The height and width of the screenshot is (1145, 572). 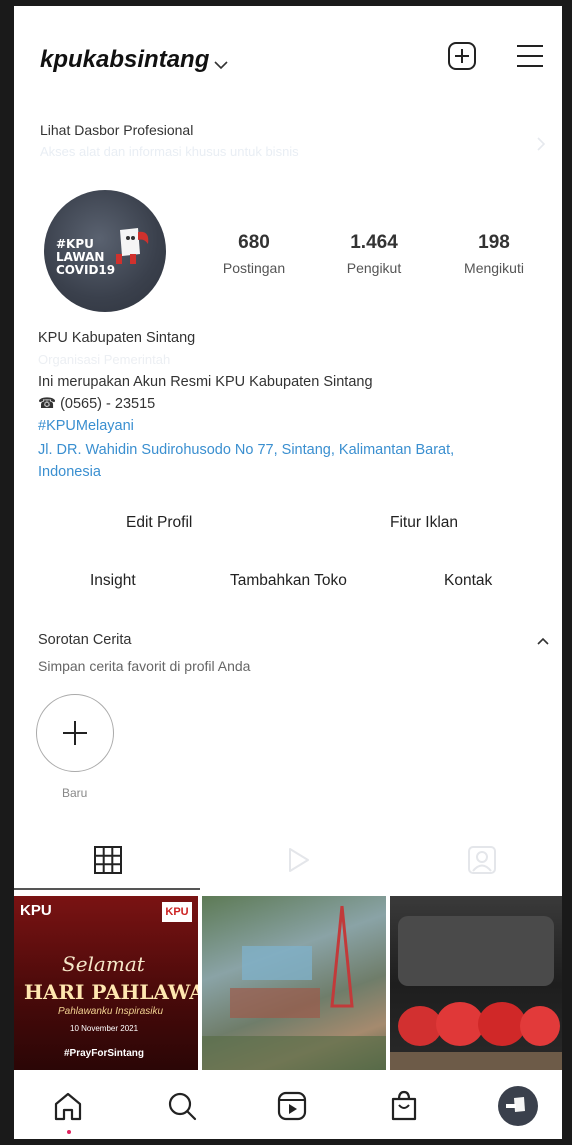 I want to click on post-badge: KPU, so click(x=36, y=910).